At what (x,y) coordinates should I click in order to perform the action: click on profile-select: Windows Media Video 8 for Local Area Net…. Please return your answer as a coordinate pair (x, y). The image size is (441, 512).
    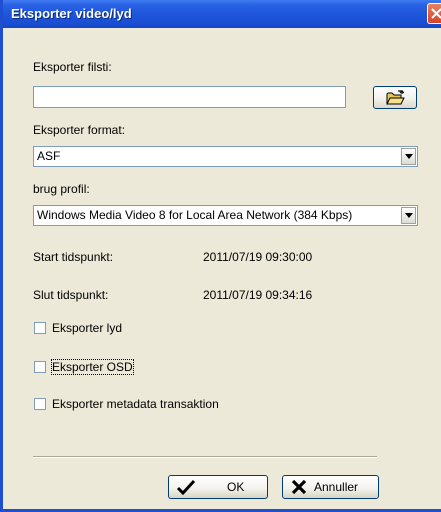
    Looking at the image, I should click on (225, 215).